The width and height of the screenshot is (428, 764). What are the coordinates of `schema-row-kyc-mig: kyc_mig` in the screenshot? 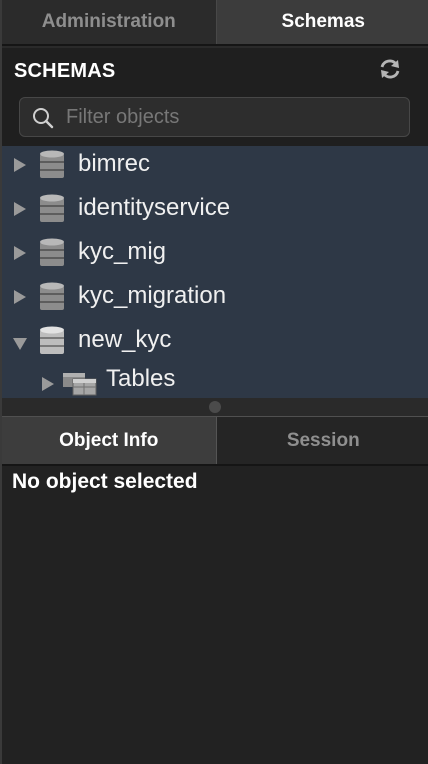 It's located at (215, 256).